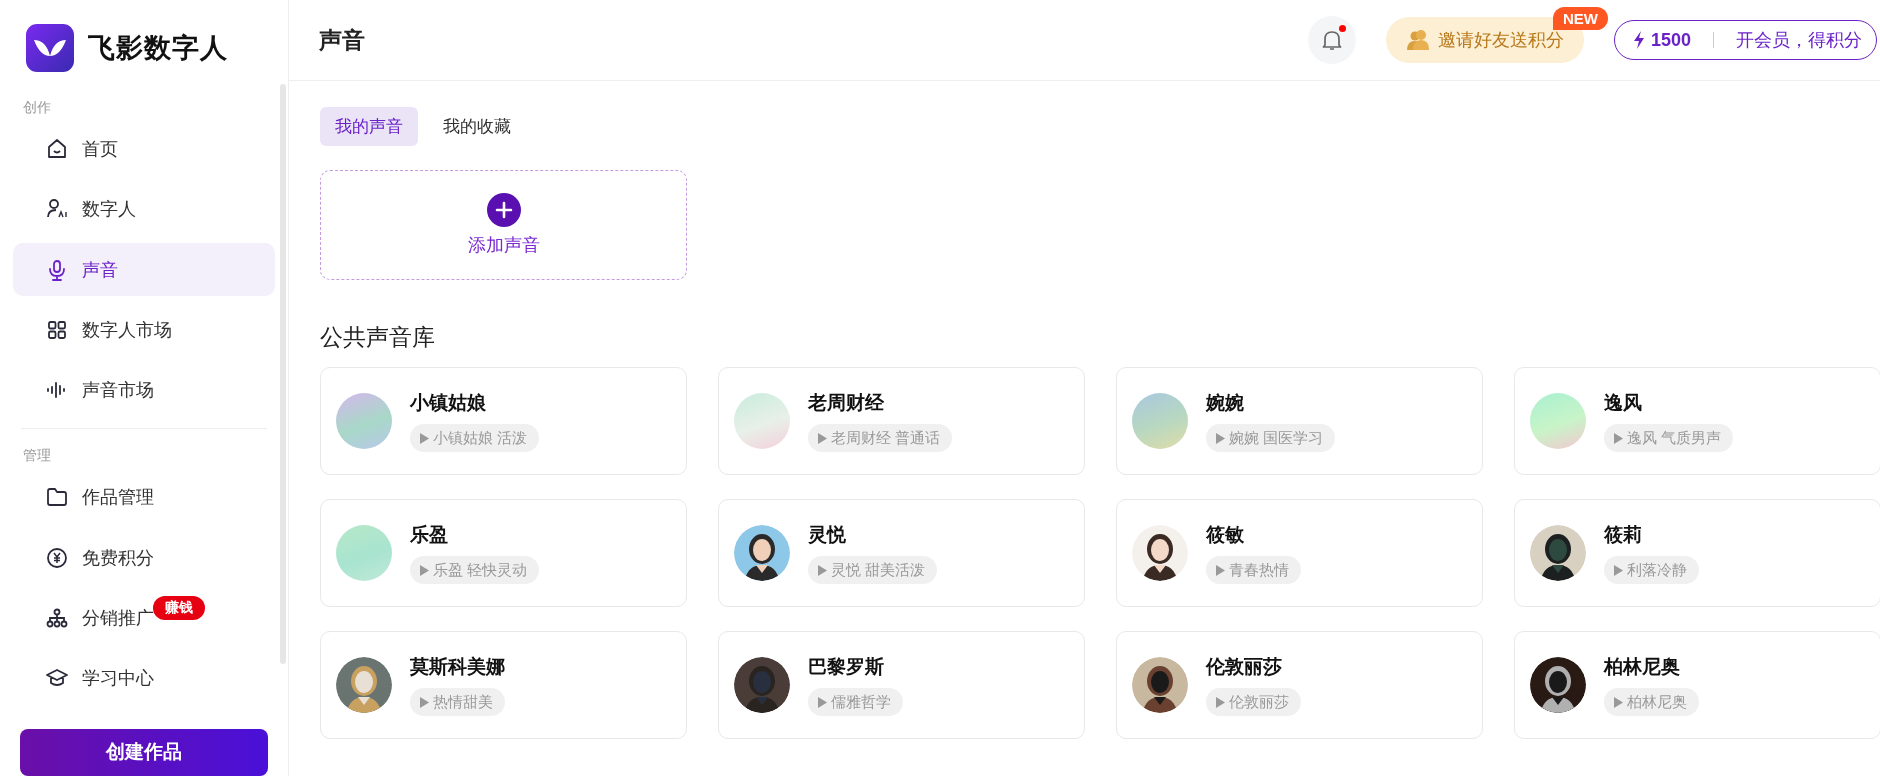 This screenshot has width=1880, height=776. What do you see at coordinates (57, 269) in the screenshot?
I see `microphone-icon` at bounding box center [57, 269].